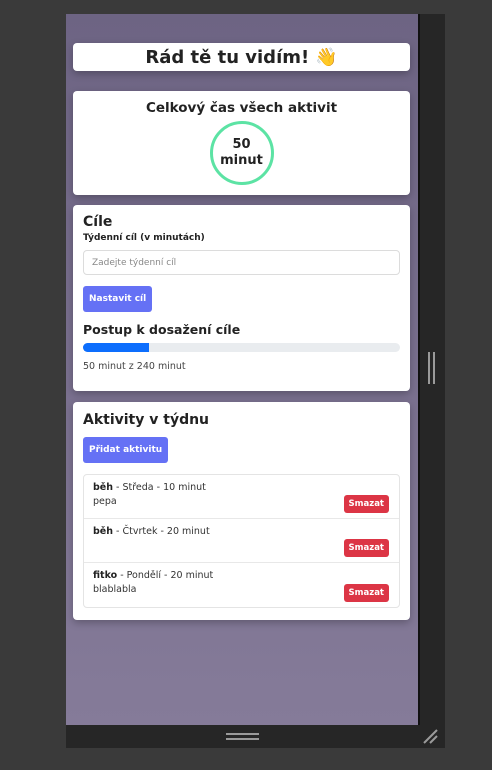 The height and width of the screenshot is (770, 492). I want to click on activities-title: Aktivity v týdnu, so click(146, 420).